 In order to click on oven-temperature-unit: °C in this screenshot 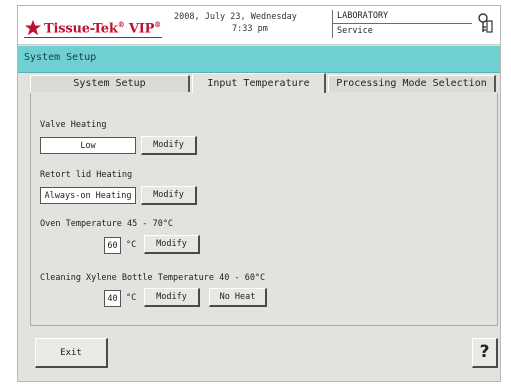, I will do `click(131, 245)`.